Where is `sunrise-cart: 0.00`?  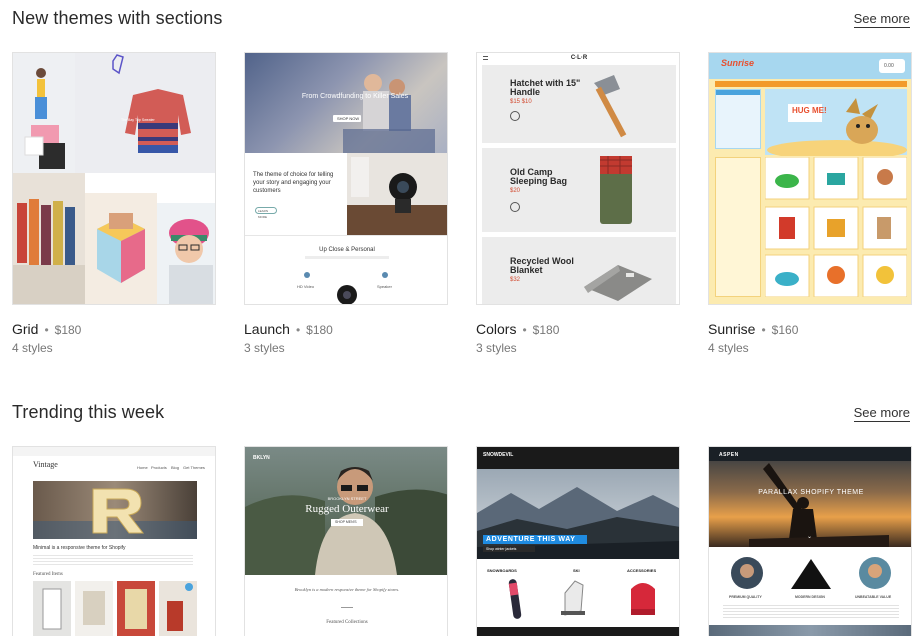
sunrise-cart: 0.00 is located at coordinates (892, 66).